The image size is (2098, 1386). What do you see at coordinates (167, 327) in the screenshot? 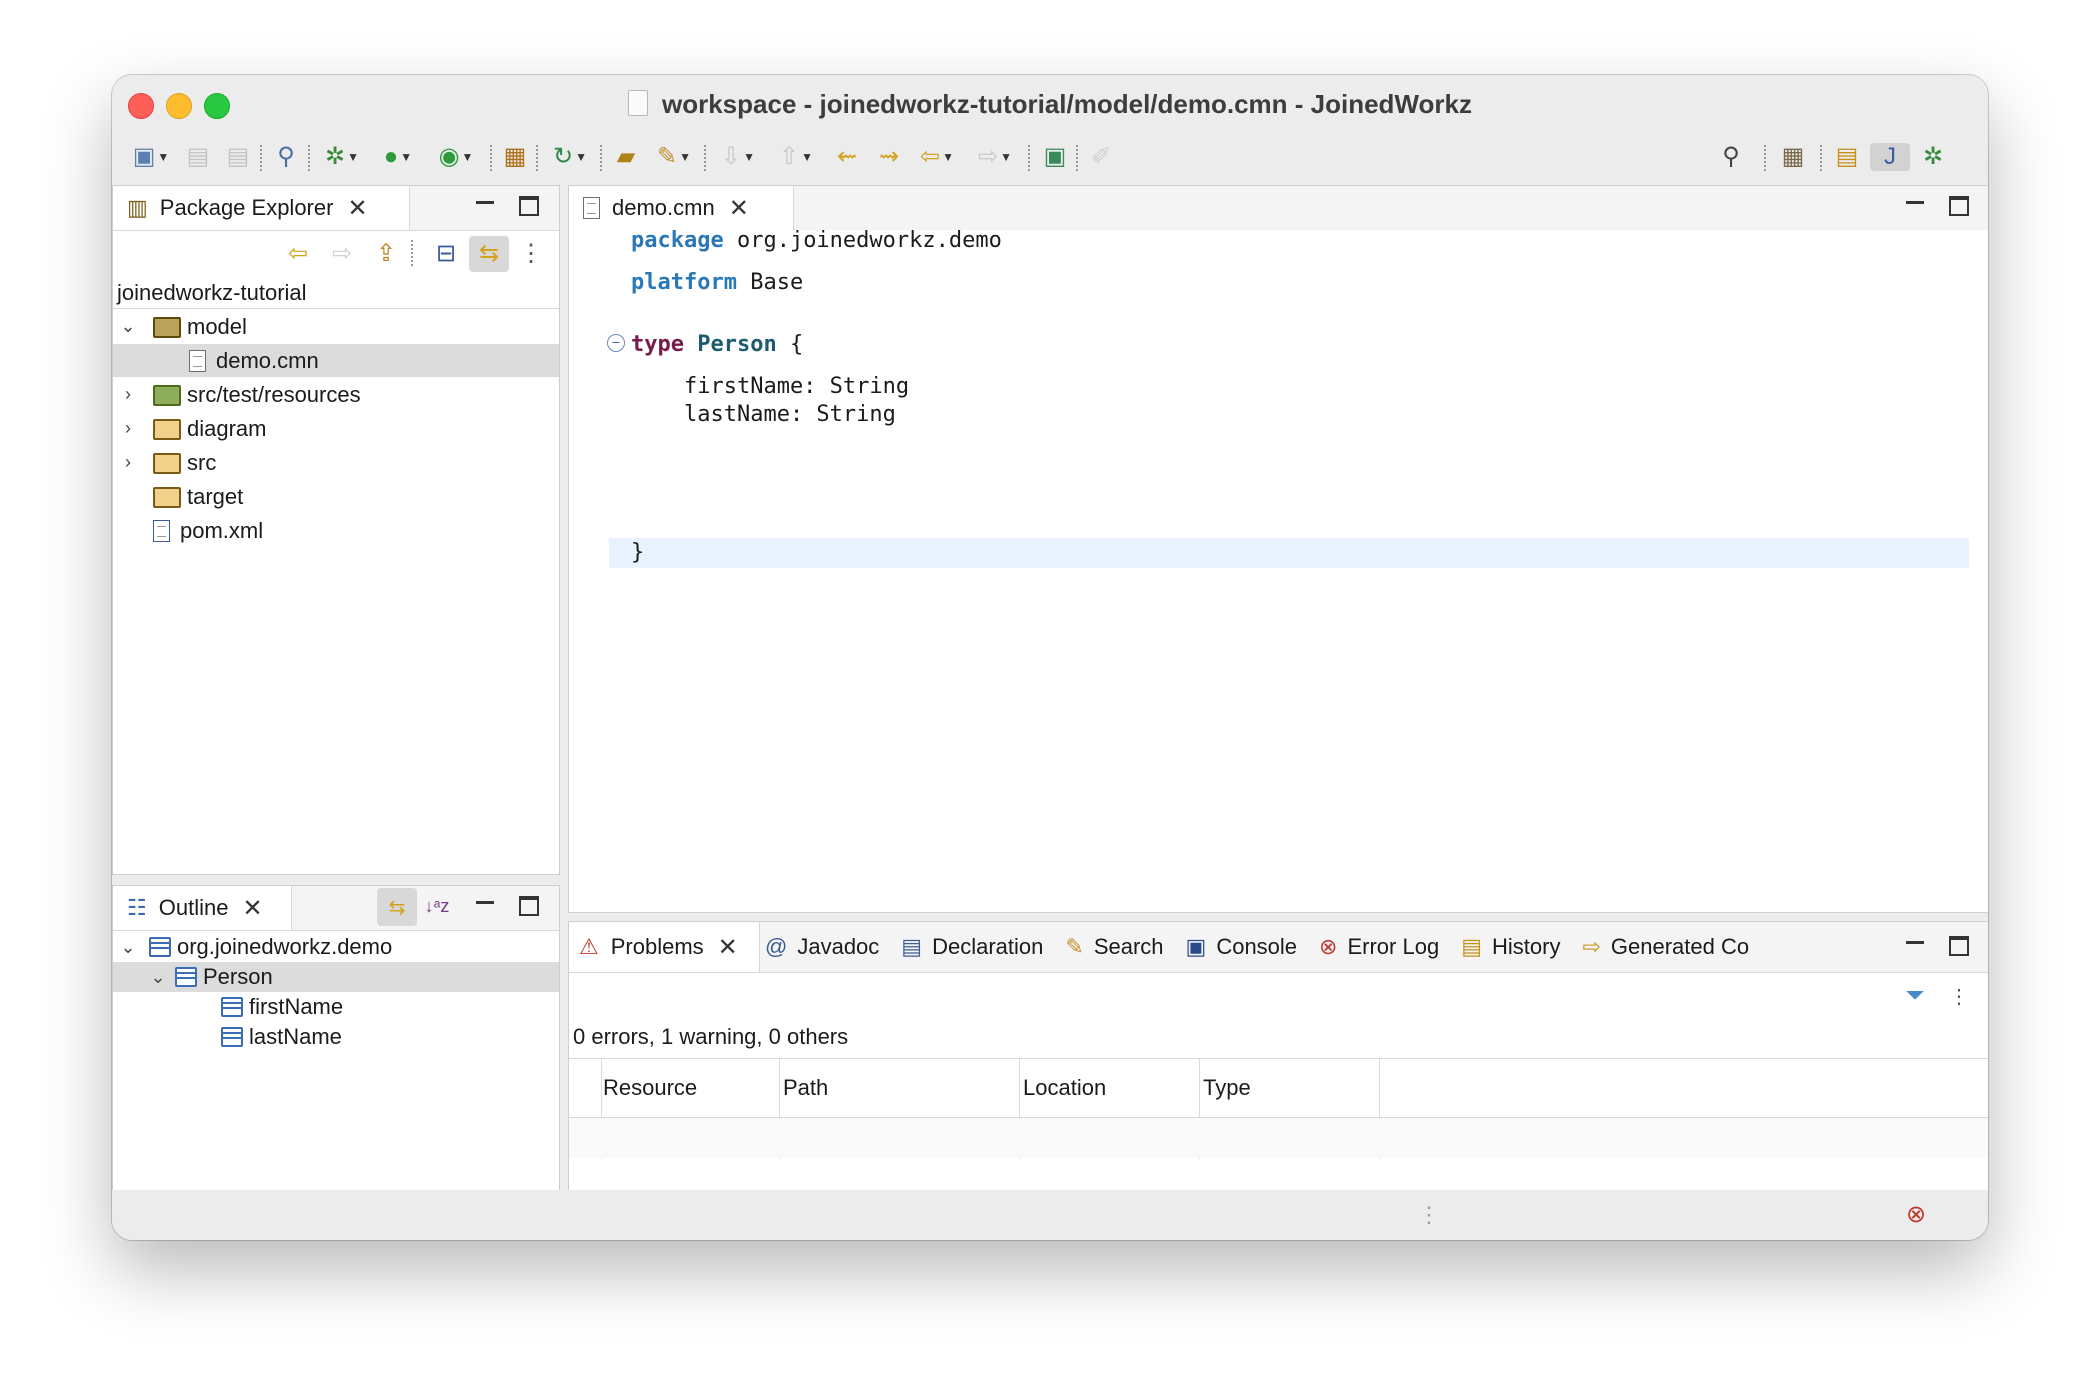
I see `folder-icon` at bounding box center [167, 327].